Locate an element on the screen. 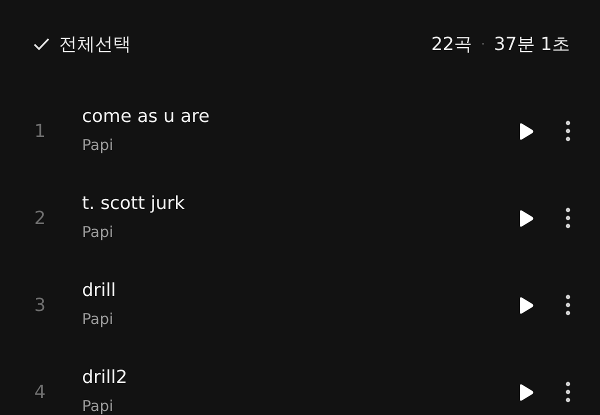 The height and width of the screenshot is (415, 600). track-number: 3 is located at coordinates (40, 306).